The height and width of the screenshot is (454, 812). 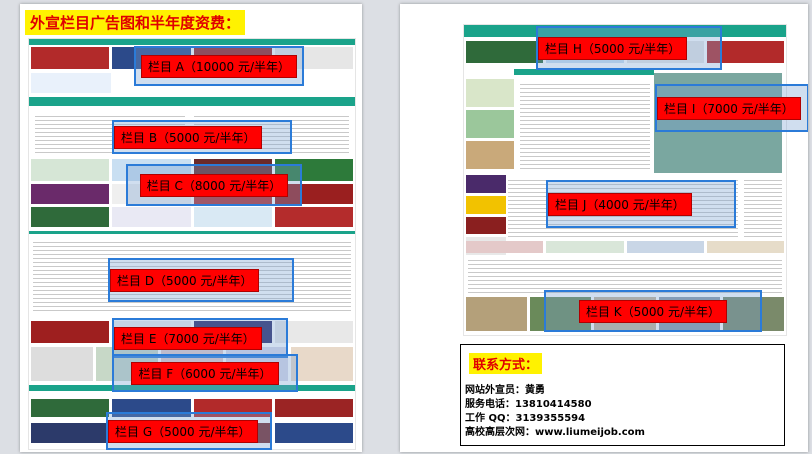 I want to click on ad-slot-label: 栏目 F（6000 元/半年）, so click(x=205, y=373).